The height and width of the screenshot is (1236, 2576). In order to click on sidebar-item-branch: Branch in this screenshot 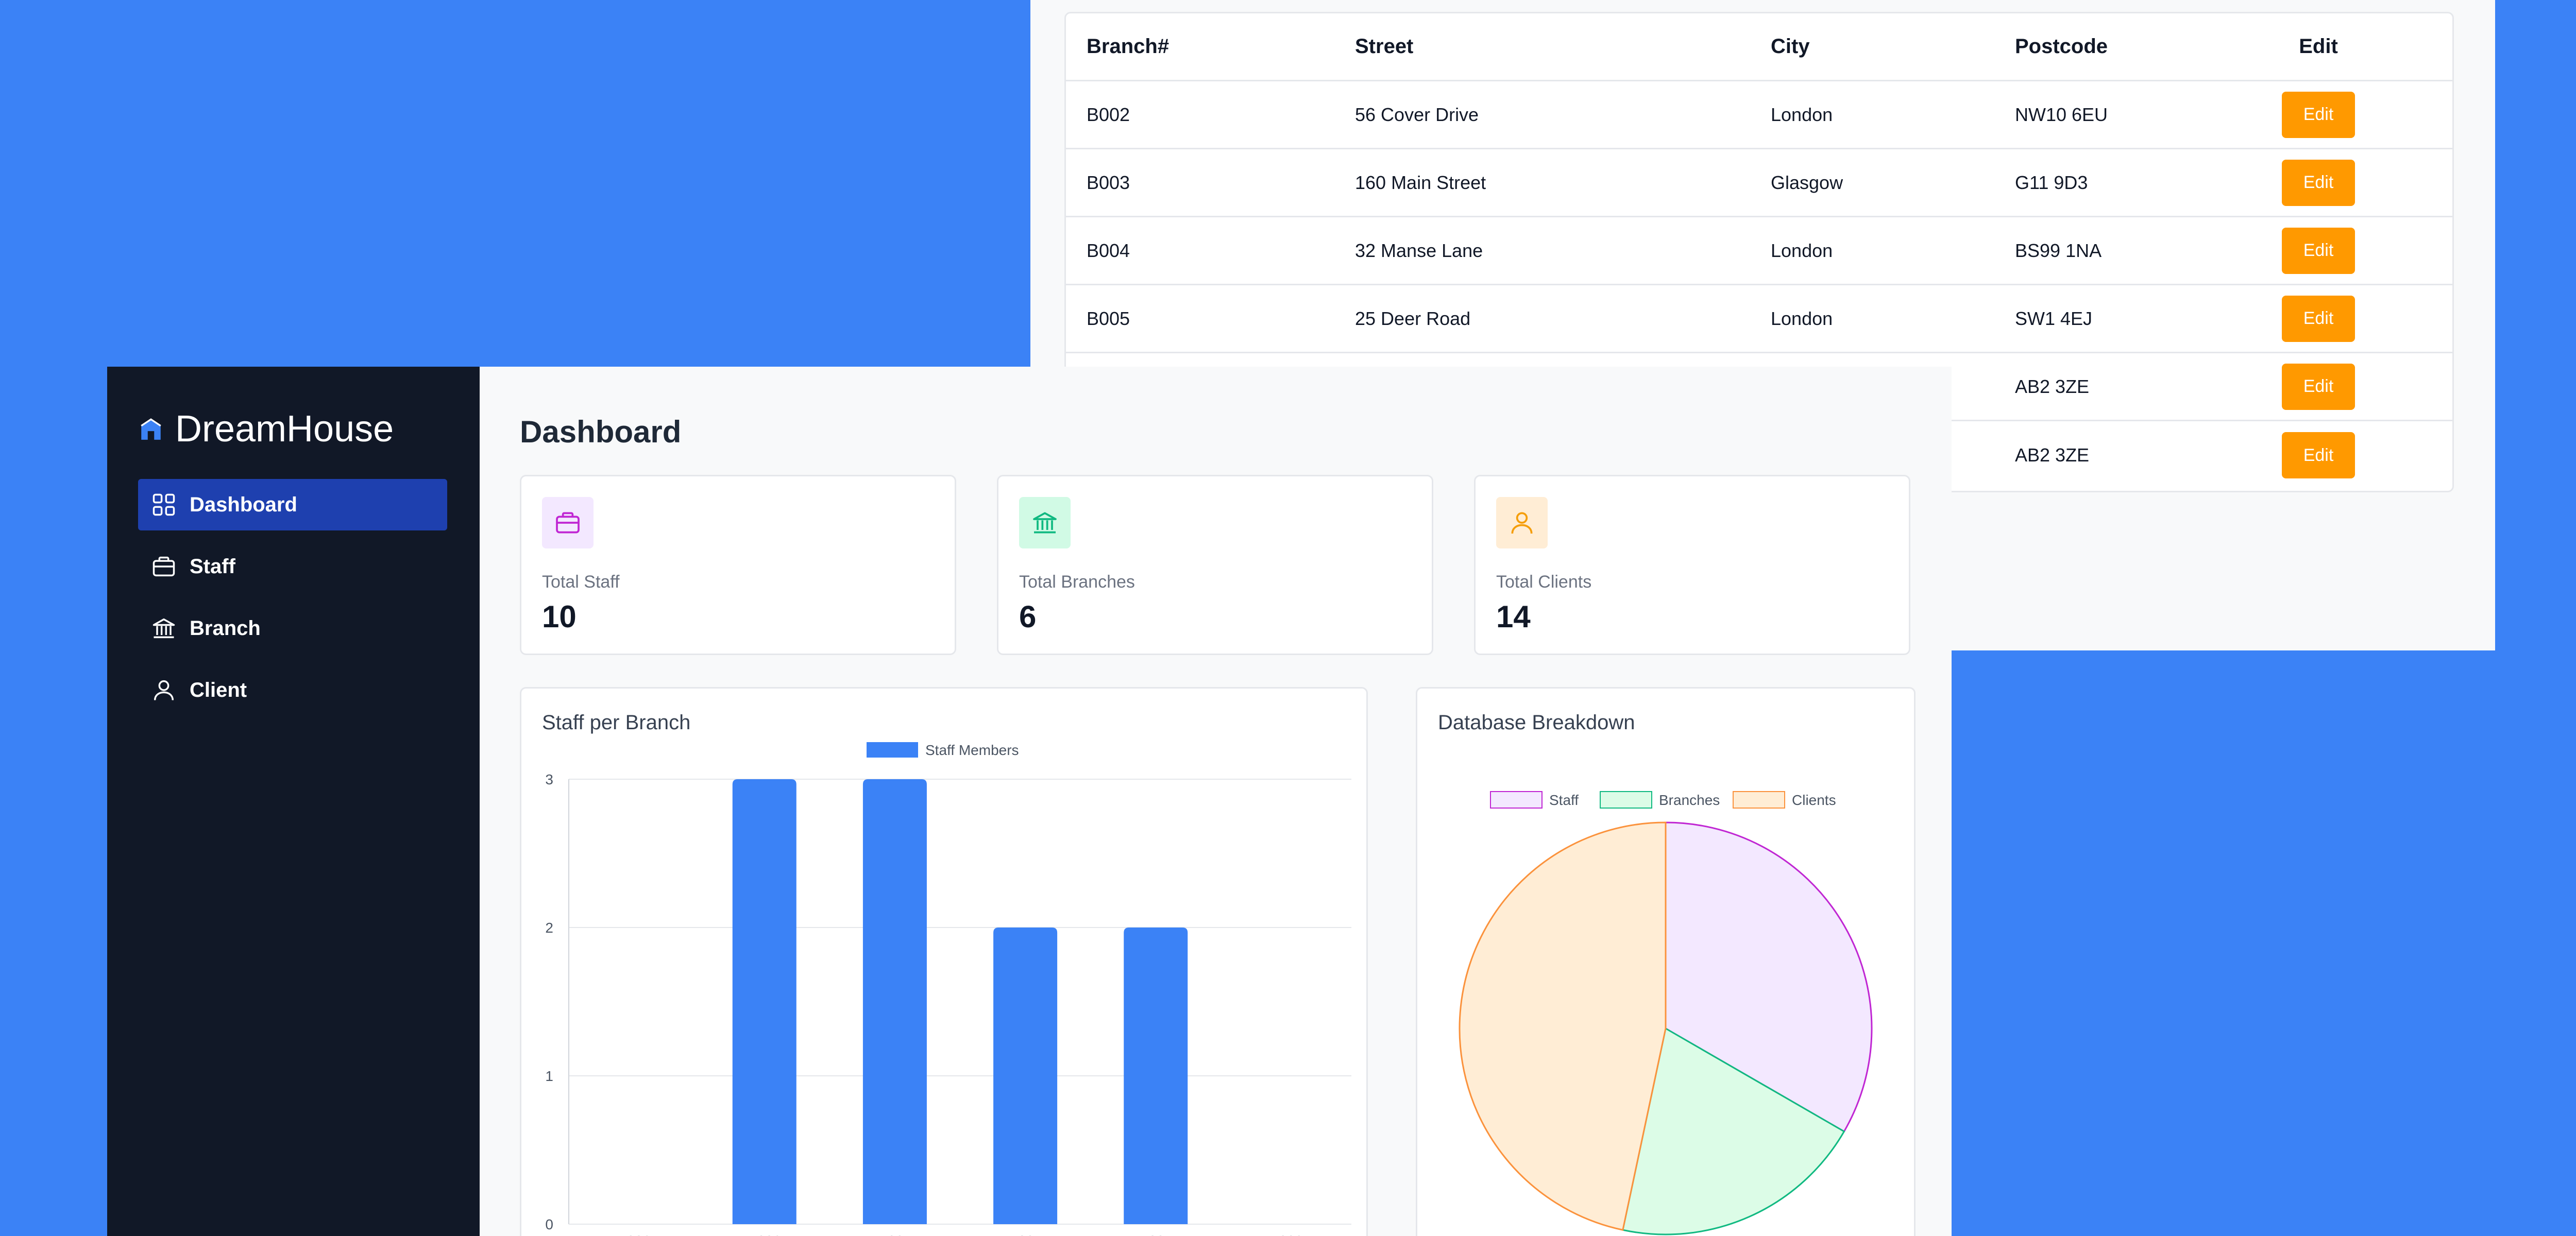, I will do `click(292, 628)`.